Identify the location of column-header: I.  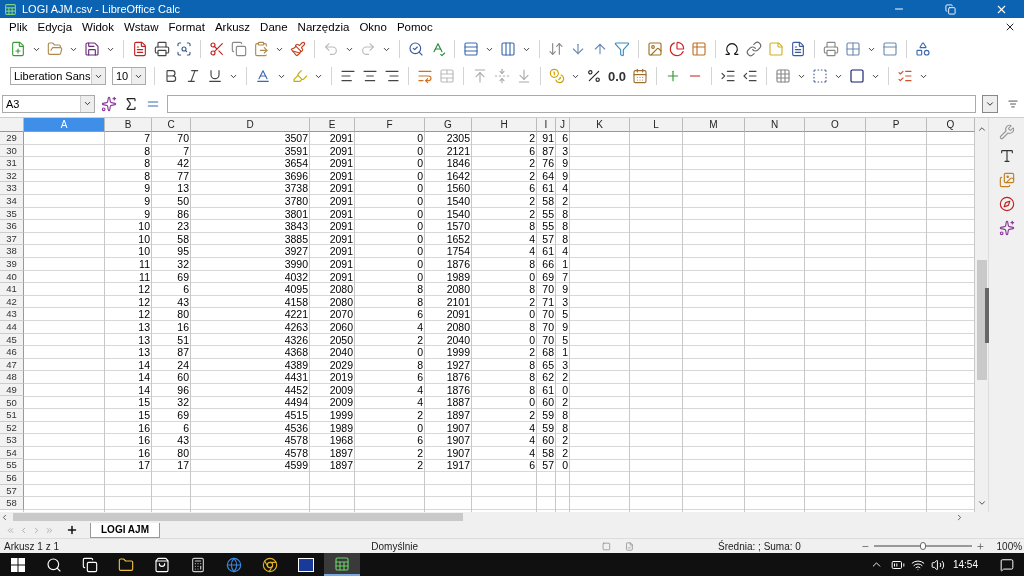
(546, 125).